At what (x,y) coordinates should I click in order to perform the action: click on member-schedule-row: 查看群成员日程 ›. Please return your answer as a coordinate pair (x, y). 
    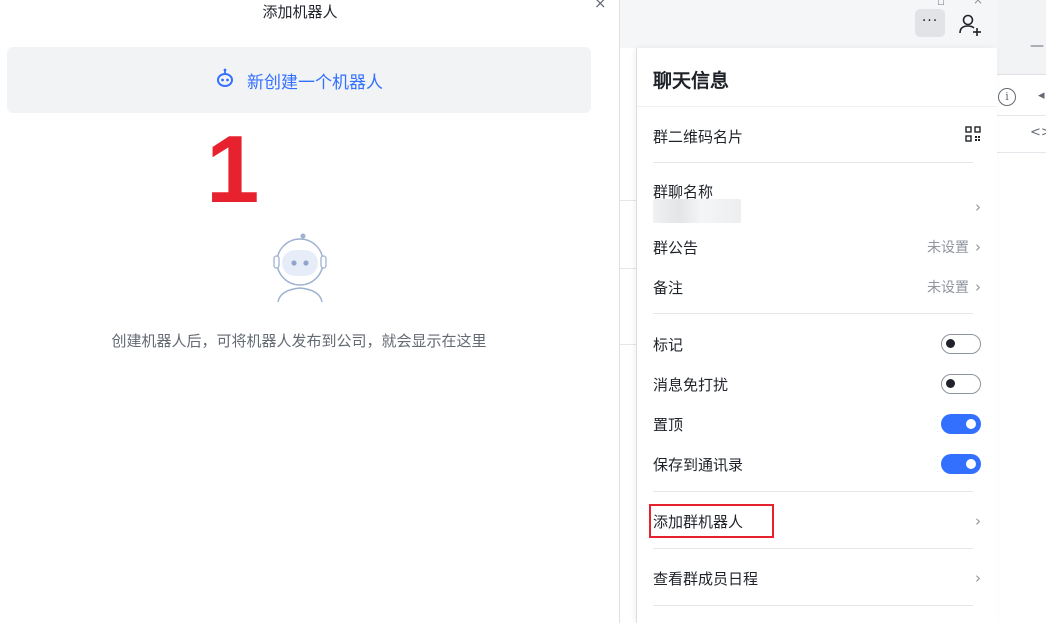
    Looking at the image, I should click on (817, 578).